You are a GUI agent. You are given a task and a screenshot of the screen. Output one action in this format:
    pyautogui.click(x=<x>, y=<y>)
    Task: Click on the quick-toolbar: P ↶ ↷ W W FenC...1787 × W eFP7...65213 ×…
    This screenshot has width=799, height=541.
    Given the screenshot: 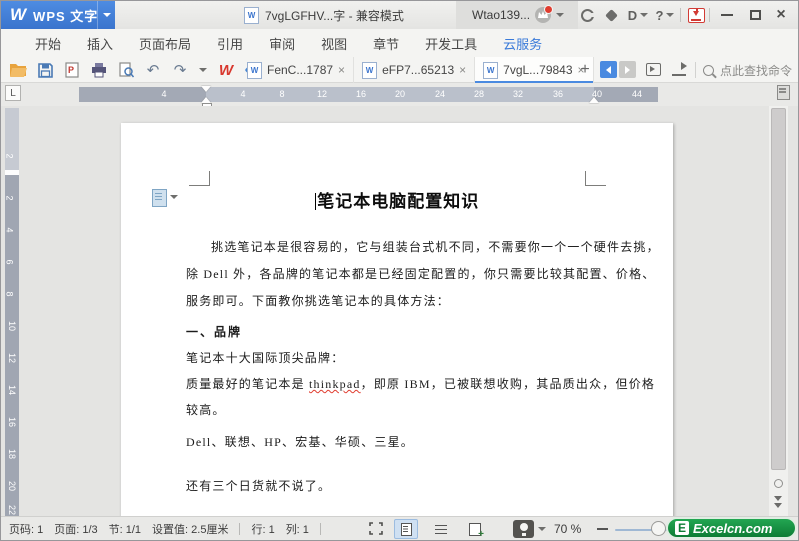 What is the action you would take?
    pyautogui.click(x=399, y=70)
    